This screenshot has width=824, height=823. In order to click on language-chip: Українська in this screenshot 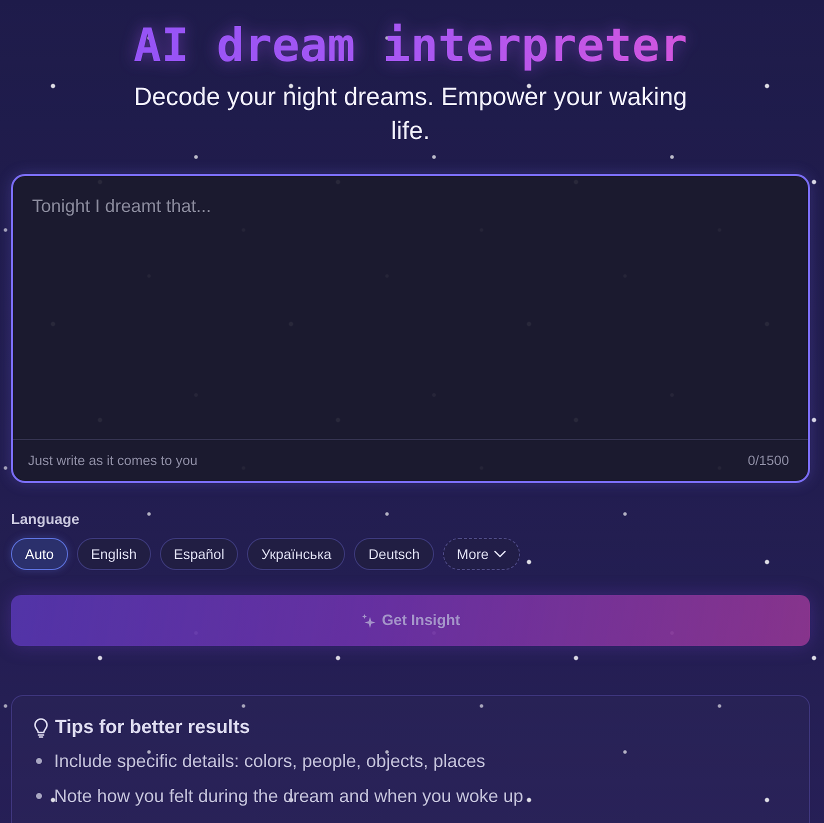, I will do `click(296, 554)`.